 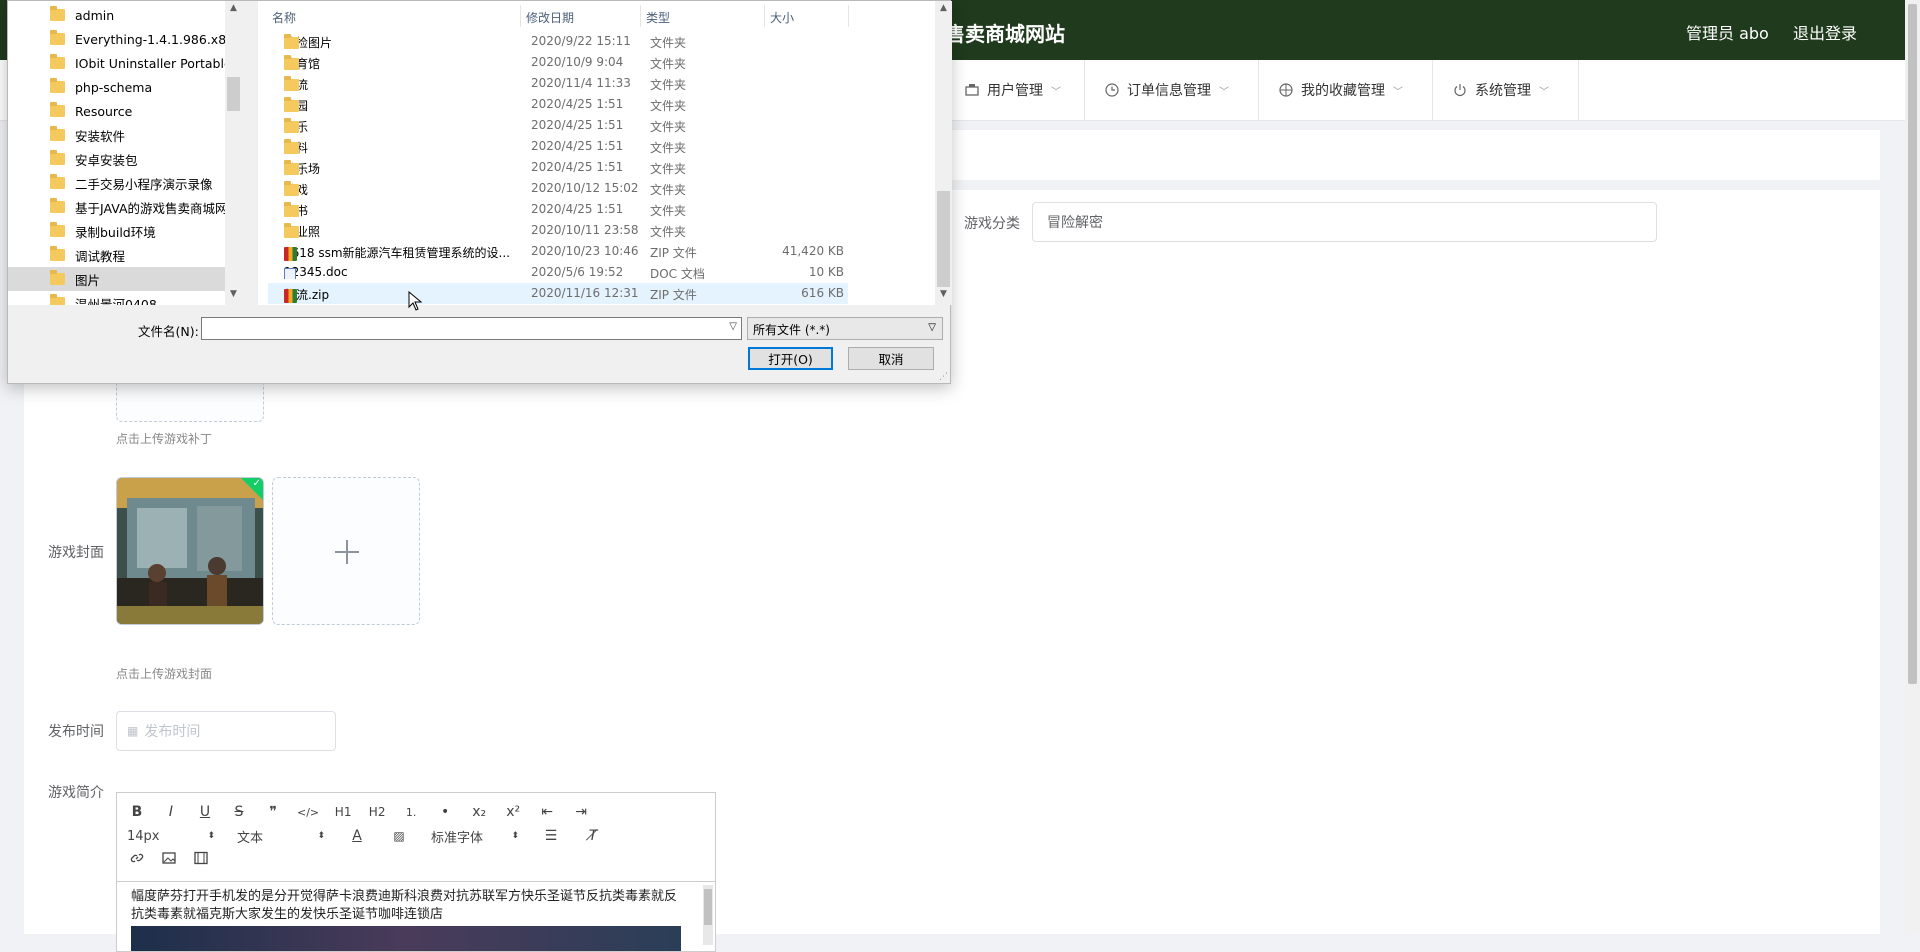 What do you see at coordinates (239, 812) in the screenshot?
I see `strike-button: S` at bounding box center [239, 812].